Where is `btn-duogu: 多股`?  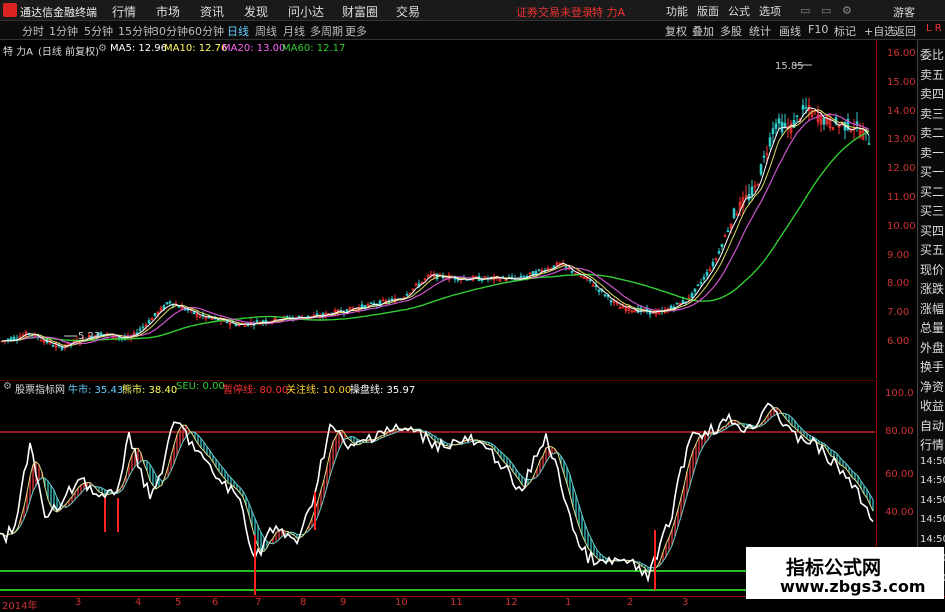
btn-duogu: 多股 is located at coordinates (731, 31).